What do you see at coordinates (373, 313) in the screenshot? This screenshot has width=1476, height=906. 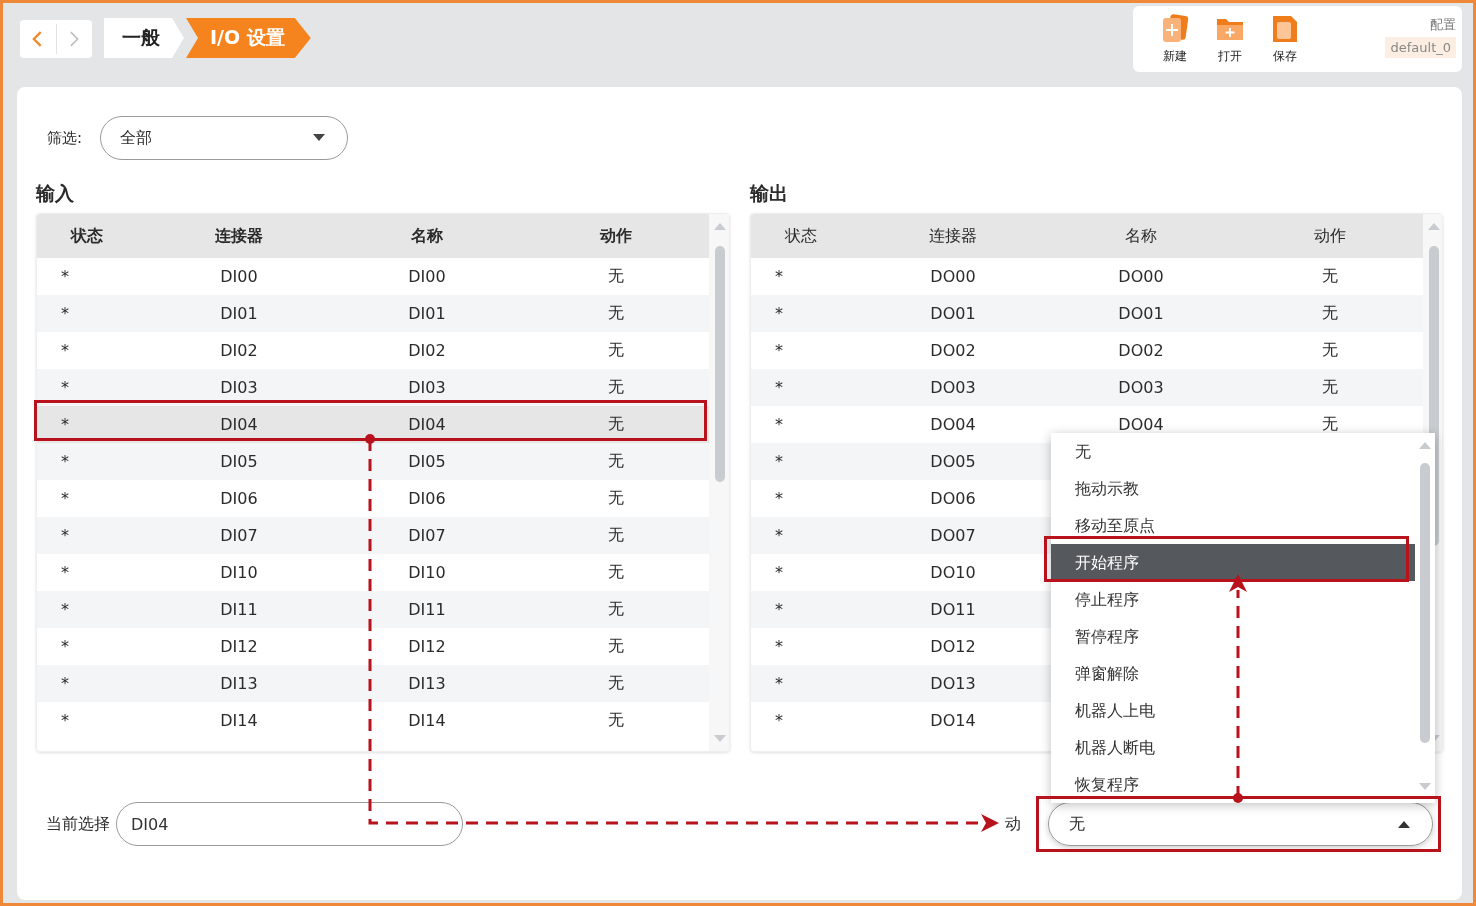 I see `table-row: * DI01 DI01 无` at bounding box center [373, 313].